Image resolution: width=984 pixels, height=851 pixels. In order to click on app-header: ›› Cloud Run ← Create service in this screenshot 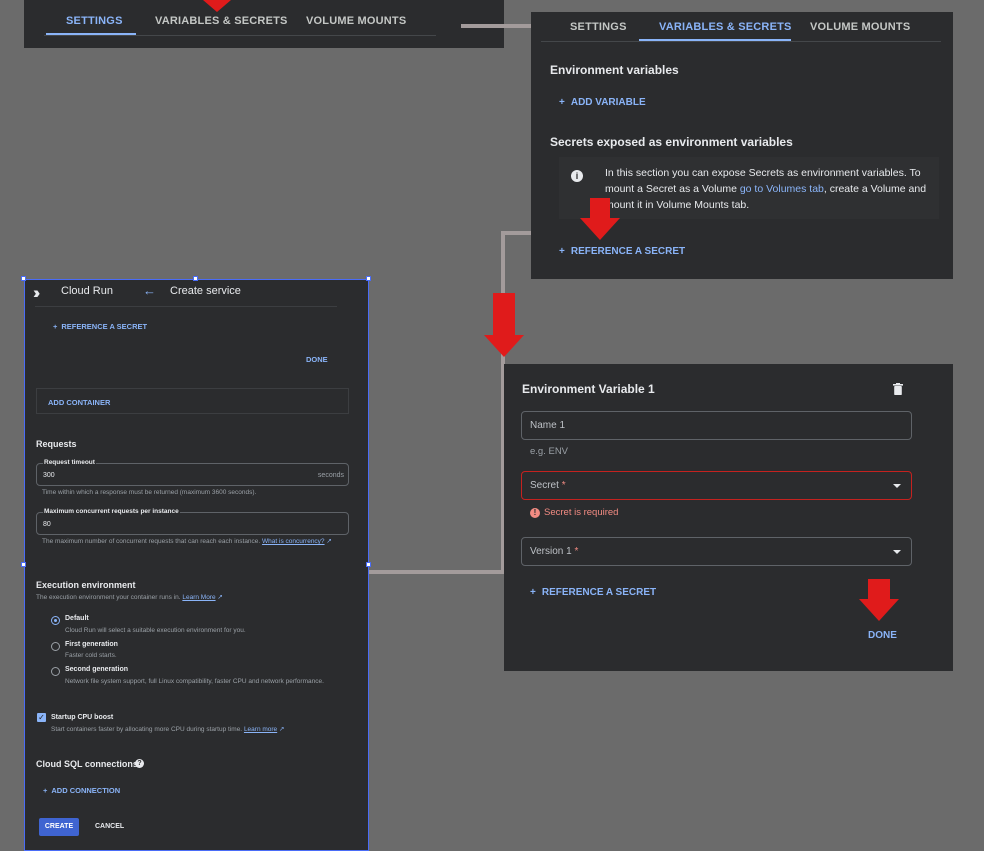, I will do `click(196, 292)`.